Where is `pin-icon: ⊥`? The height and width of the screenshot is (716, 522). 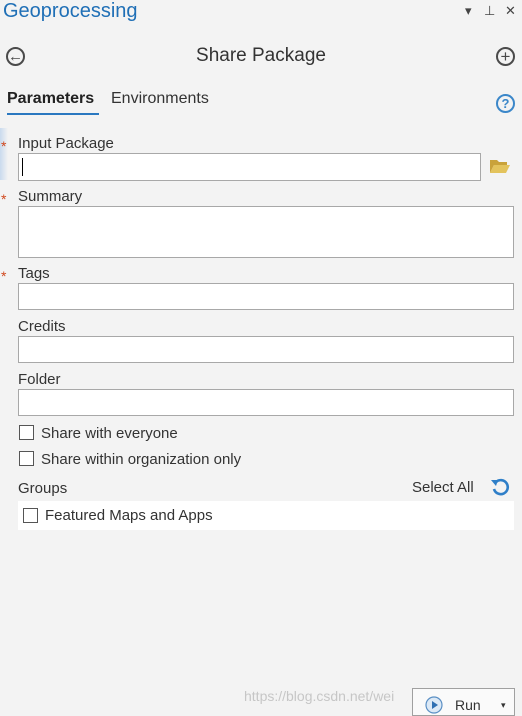 pin-icon: ⊥ is located at coordinates (489, 11).